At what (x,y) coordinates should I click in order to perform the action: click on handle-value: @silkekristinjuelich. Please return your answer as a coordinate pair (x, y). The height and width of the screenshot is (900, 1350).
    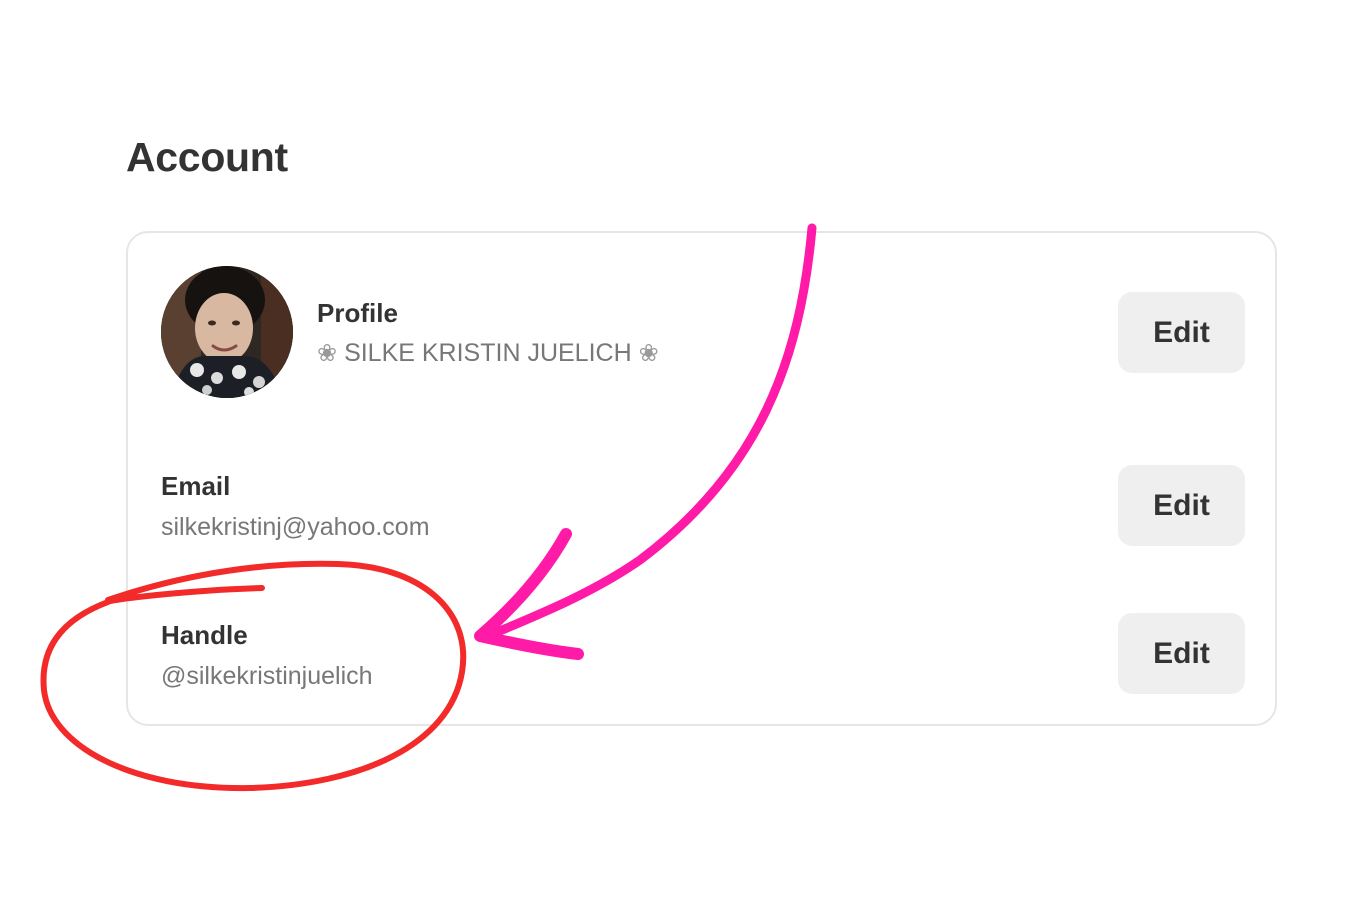
    Looking at the image, I should click on (267, 676).